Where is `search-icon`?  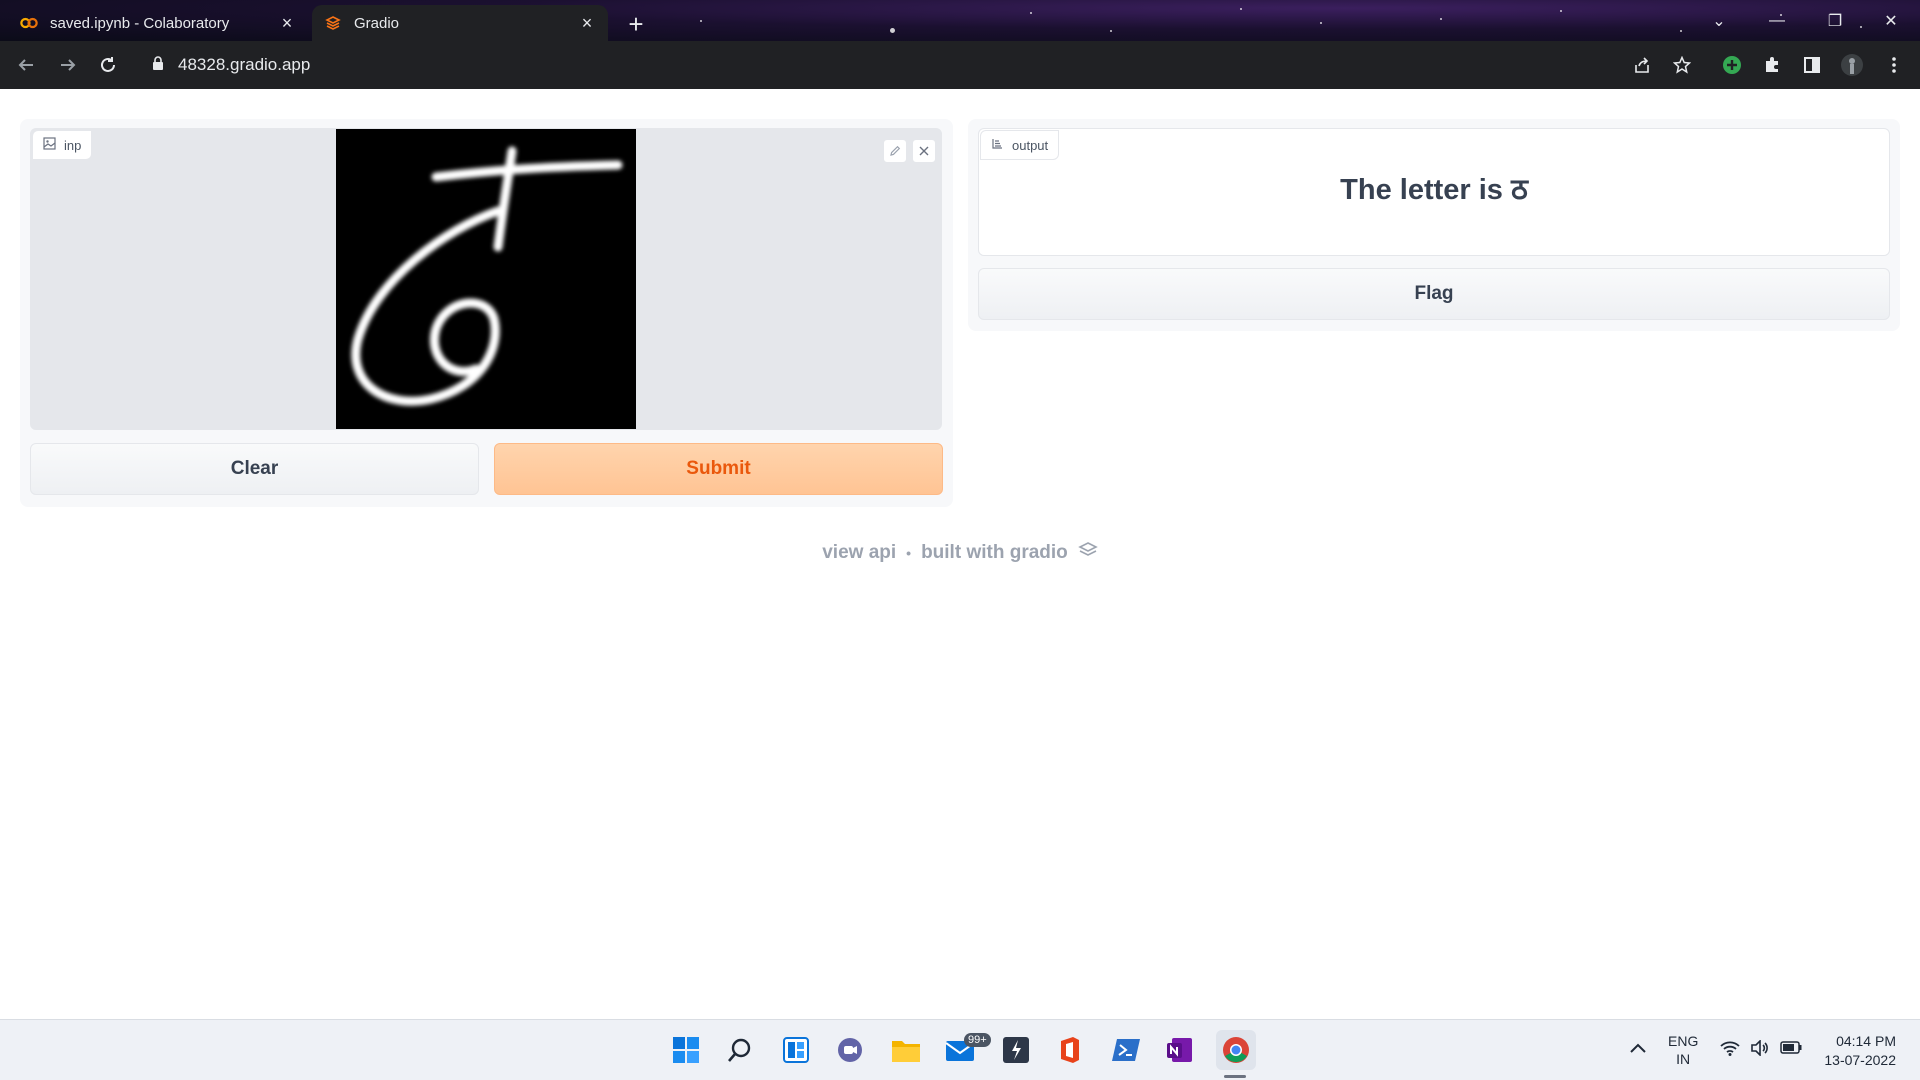
search-icon is located at coordinates (740, 1050).